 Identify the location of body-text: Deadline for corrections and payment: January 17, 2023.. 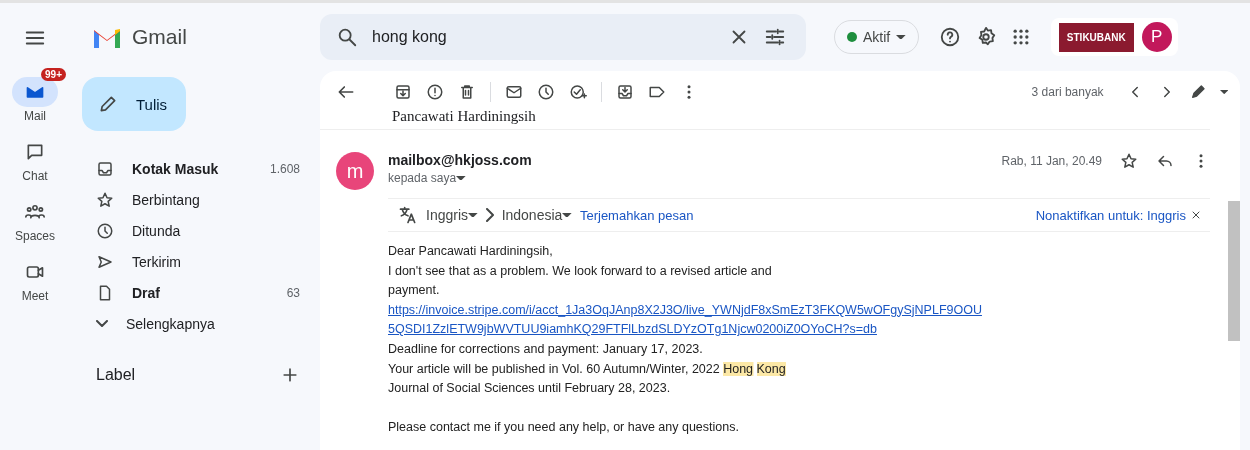
(546, 349).